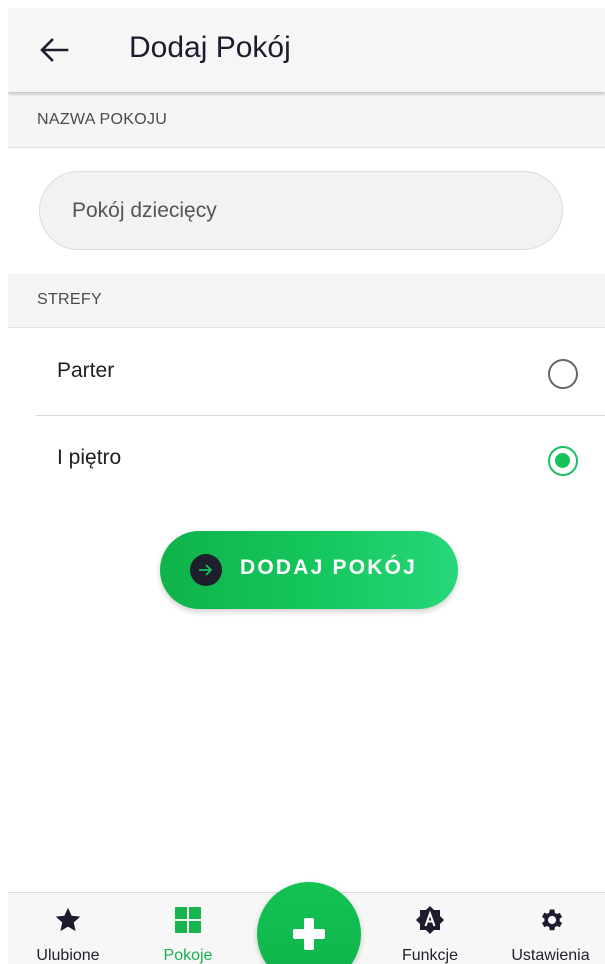 This screenshot has height=964, width=605. Describe the element at coordinates (69, 299) in the screenshot. I see `section-title: STREFY` at that location.